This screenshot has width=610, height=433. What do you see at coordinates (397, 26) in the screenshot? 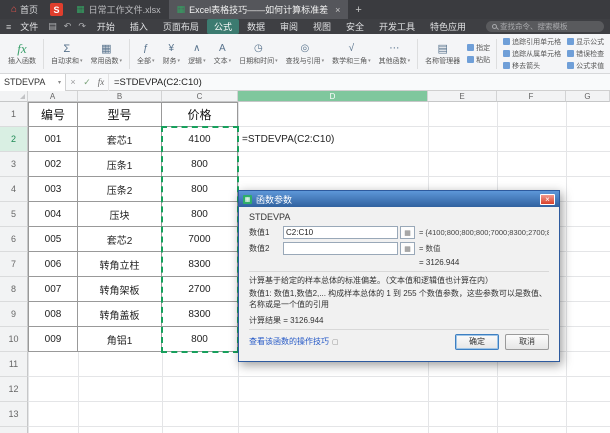
I see `tab-dev-tools: 开发工具` at bounding box center [397, 26].